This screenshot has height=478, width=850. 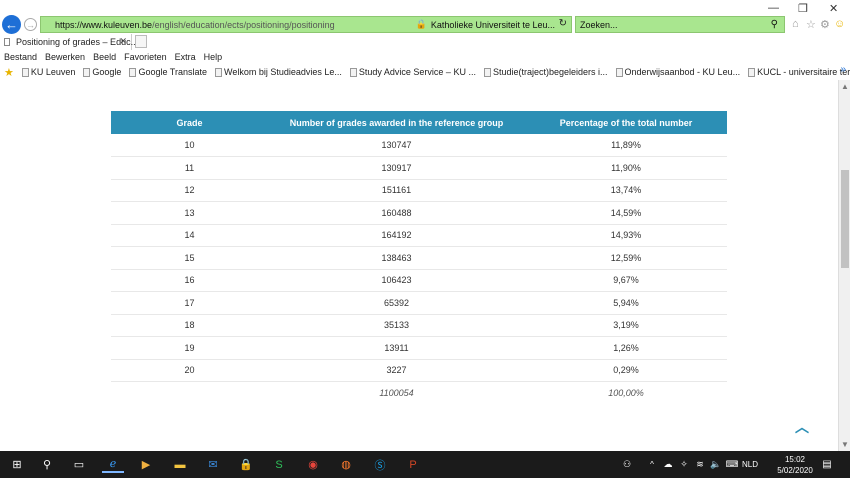 What do you see at coordinates (213, 57) in the screenshot?
I see `menu-item-help: Help` at bounding box center [213, 57].